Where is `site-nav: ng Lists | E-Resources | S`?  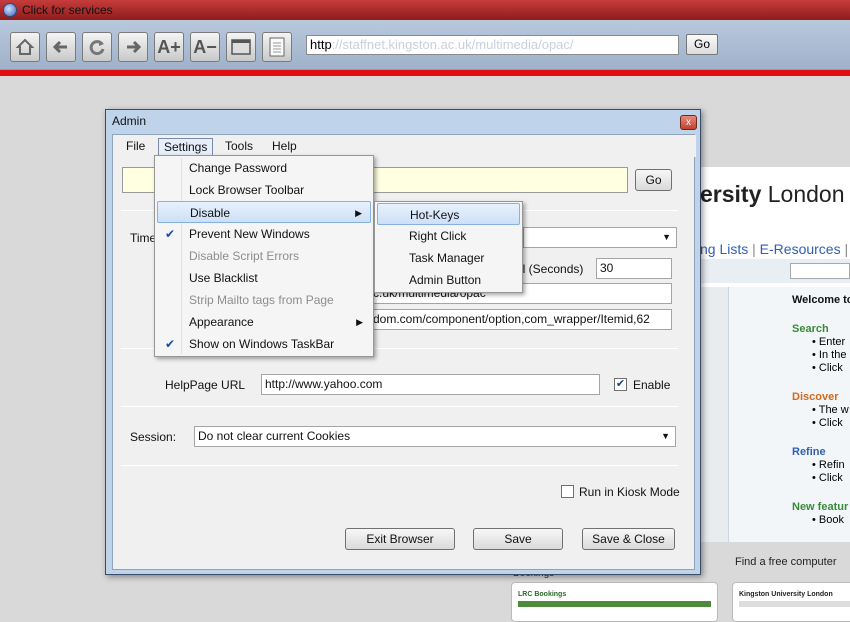
site-nav: ng Lists | E-Resources | S is located at coordinates (774, 249).